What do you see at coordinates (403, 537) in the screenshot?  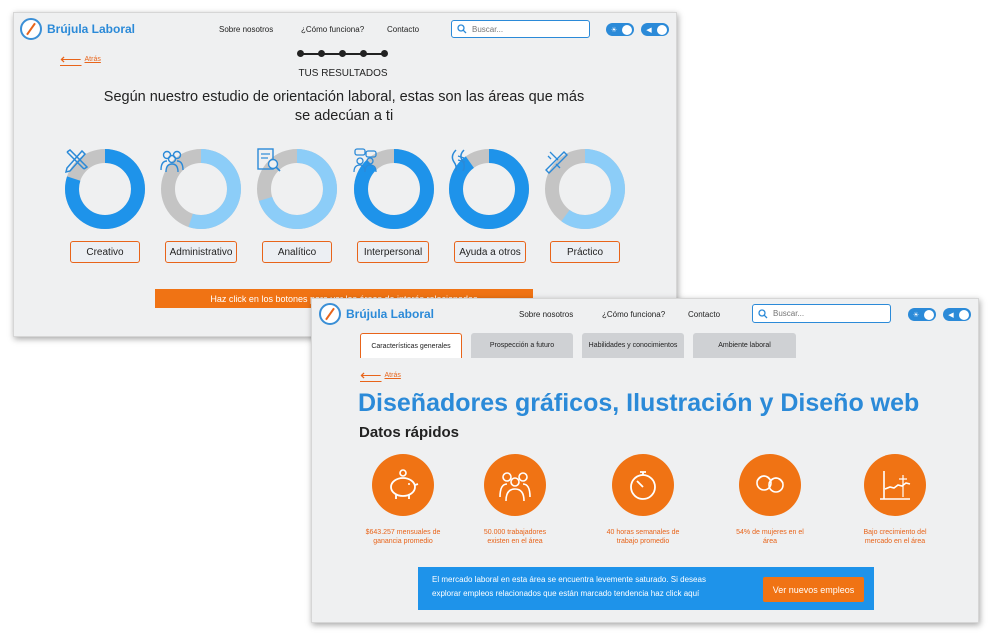 I see `fact-salary: $643.257 mensuales de ganancia promedio` at bounding box center [403, 537].